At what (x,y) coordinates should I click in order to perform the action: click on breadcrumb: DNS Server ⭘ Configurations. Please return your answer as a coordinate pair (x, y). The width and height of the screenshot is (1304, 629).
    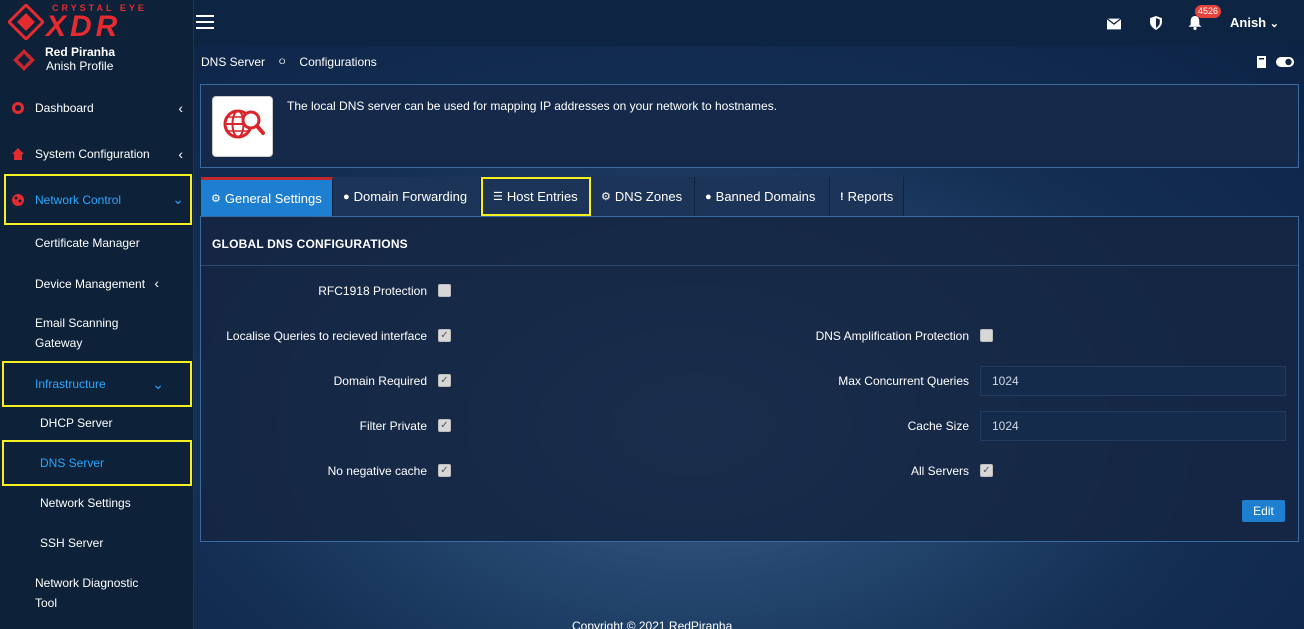
    Looking at the image, I should click on (289, 62).